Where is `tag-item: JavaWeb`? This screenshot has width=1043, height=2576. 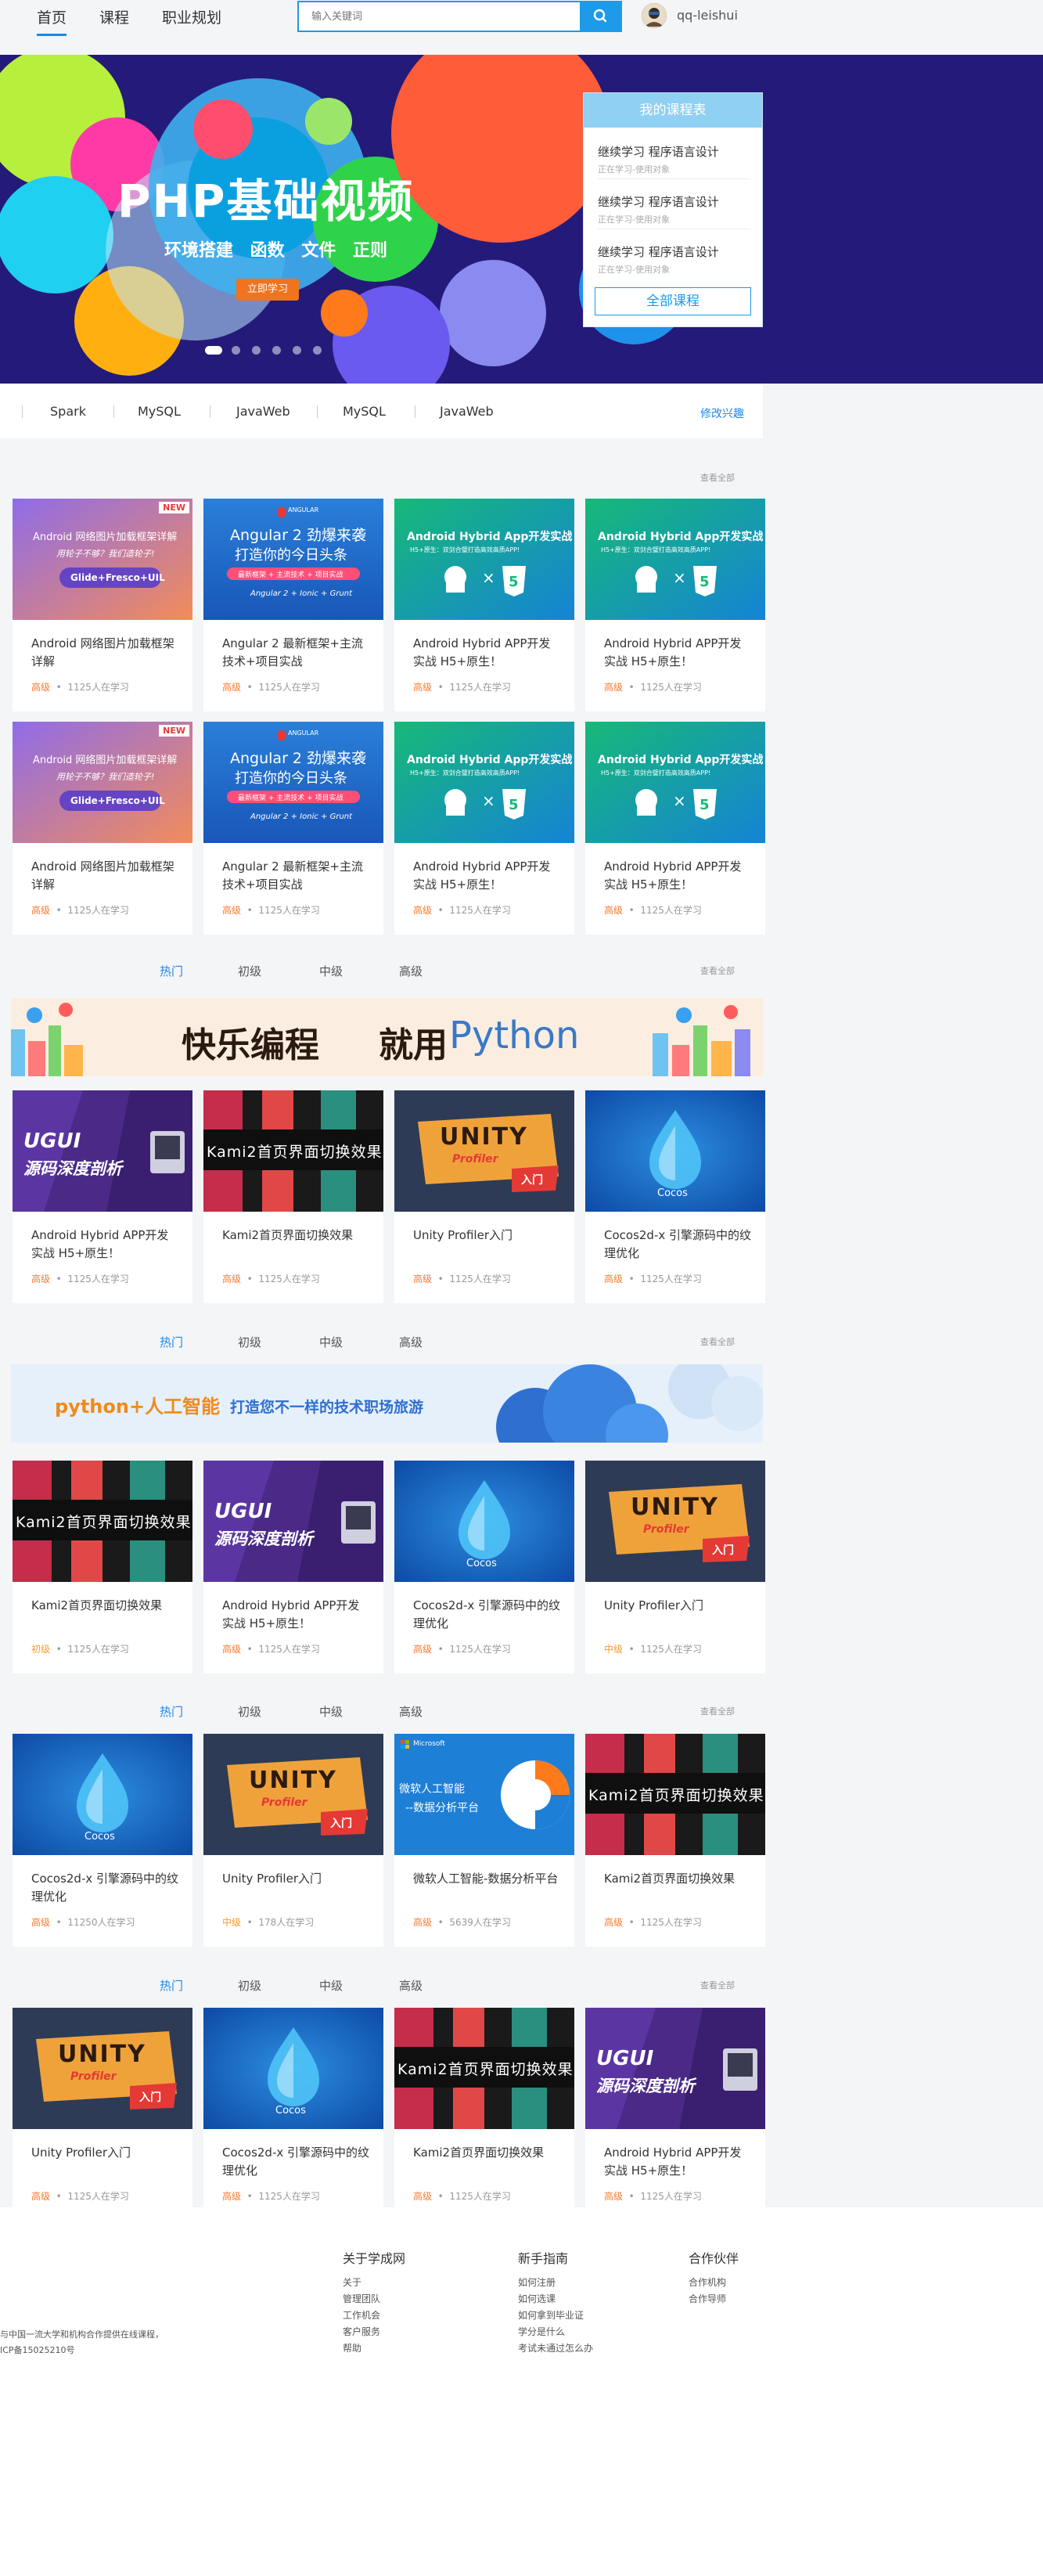 tag-item: JavaWeb is located at coordinates (263, 411).